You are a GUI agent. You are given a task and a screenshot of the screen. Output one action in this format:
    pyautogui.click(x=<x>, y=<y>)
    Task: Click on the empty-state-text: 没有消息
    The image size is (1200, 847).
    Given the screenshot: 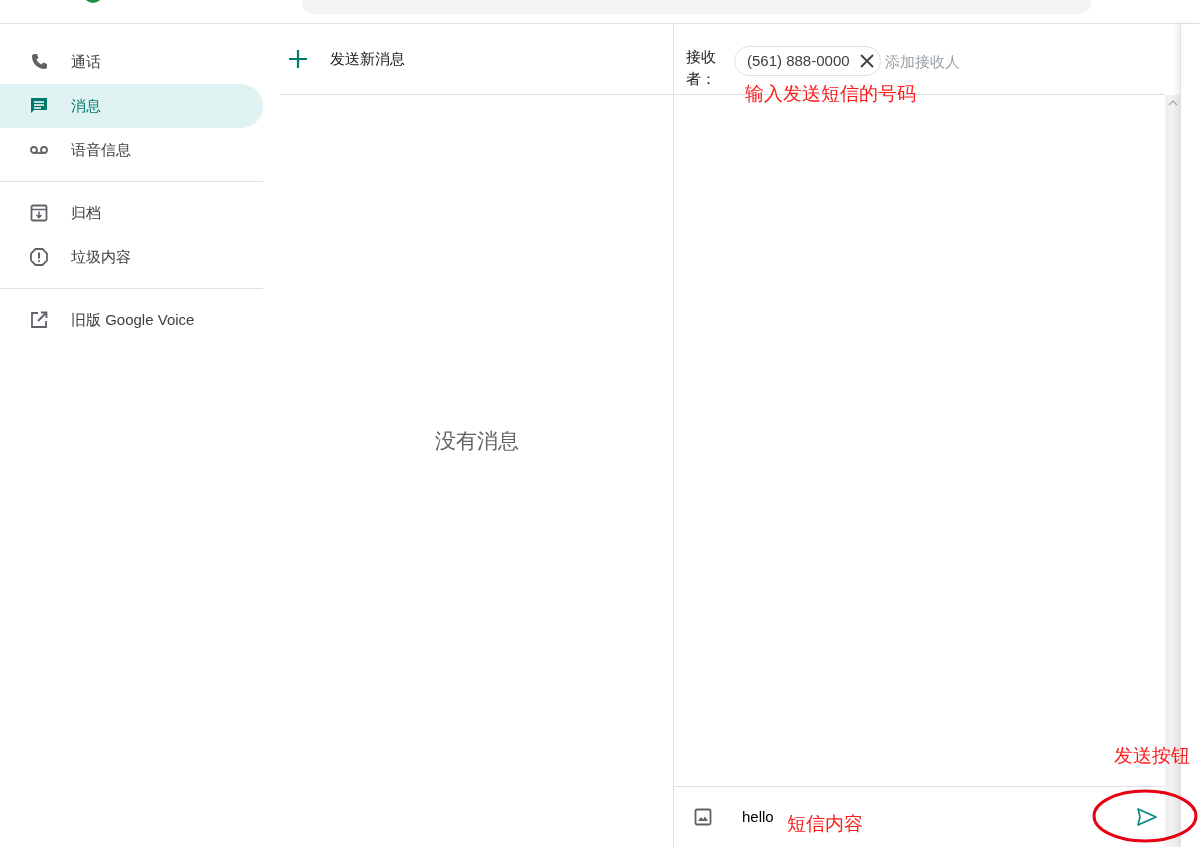 What is the action you would take?
    pyautogui.click(x=476, y=441)
    